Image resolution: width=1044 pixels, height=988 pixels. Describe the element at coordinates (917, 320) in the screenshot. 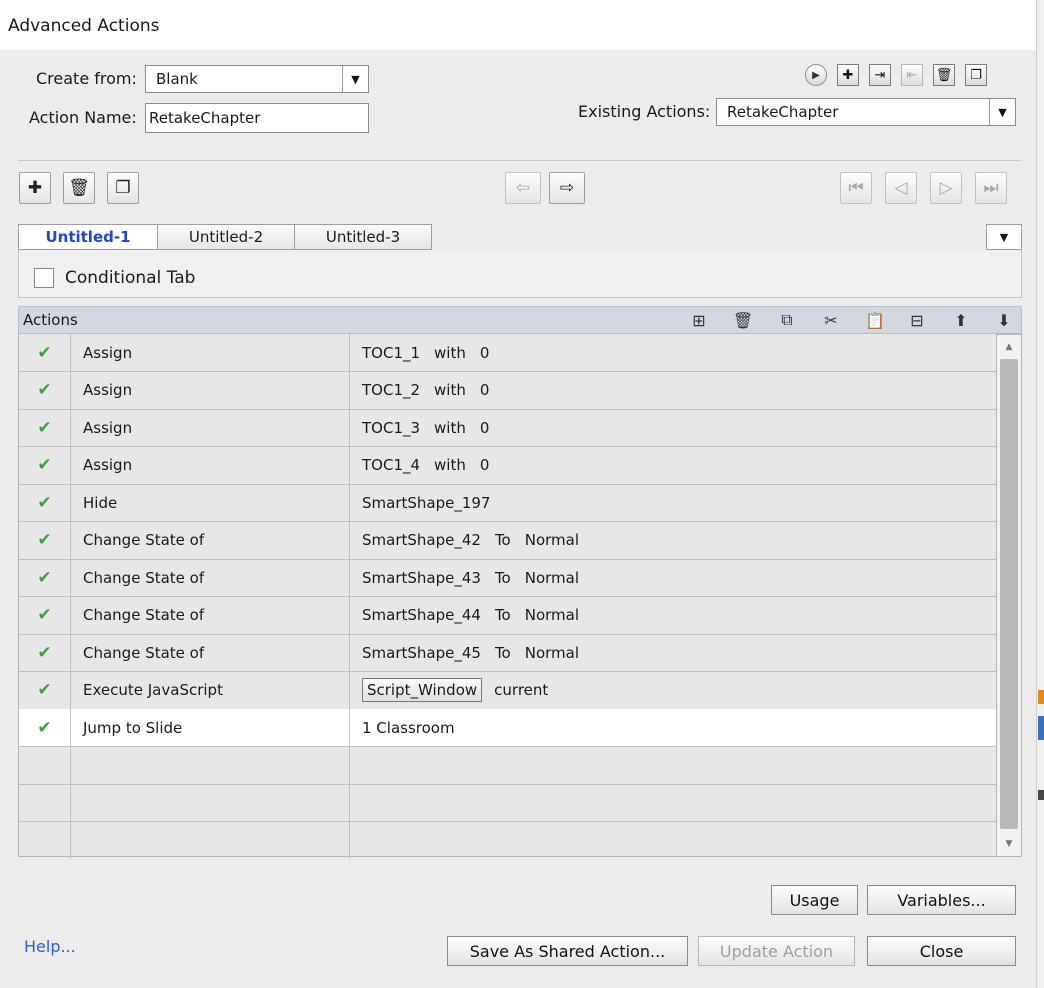

I see `insert-below-icon: ⊟` at that location.